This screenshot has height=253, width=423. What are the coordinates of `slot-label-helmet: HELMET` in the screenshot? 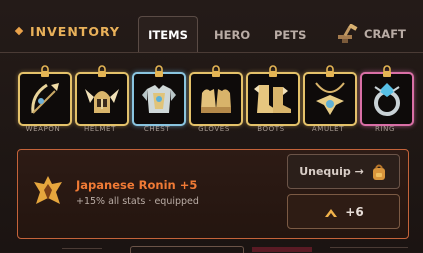 It's located at (100, 129).